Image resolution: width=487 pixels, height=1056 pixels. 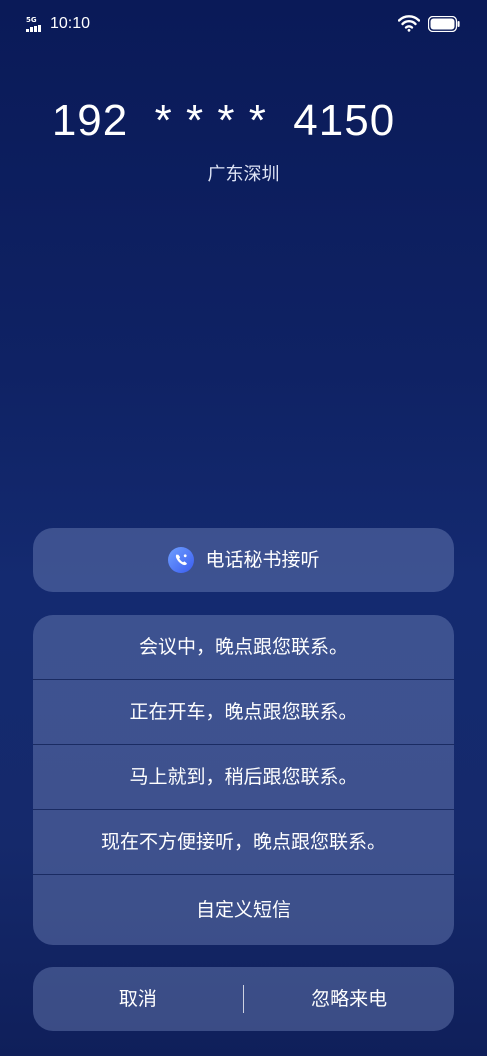 I want to click on caller-number: 192 * * * * 4150, so click(x=223, y=120).